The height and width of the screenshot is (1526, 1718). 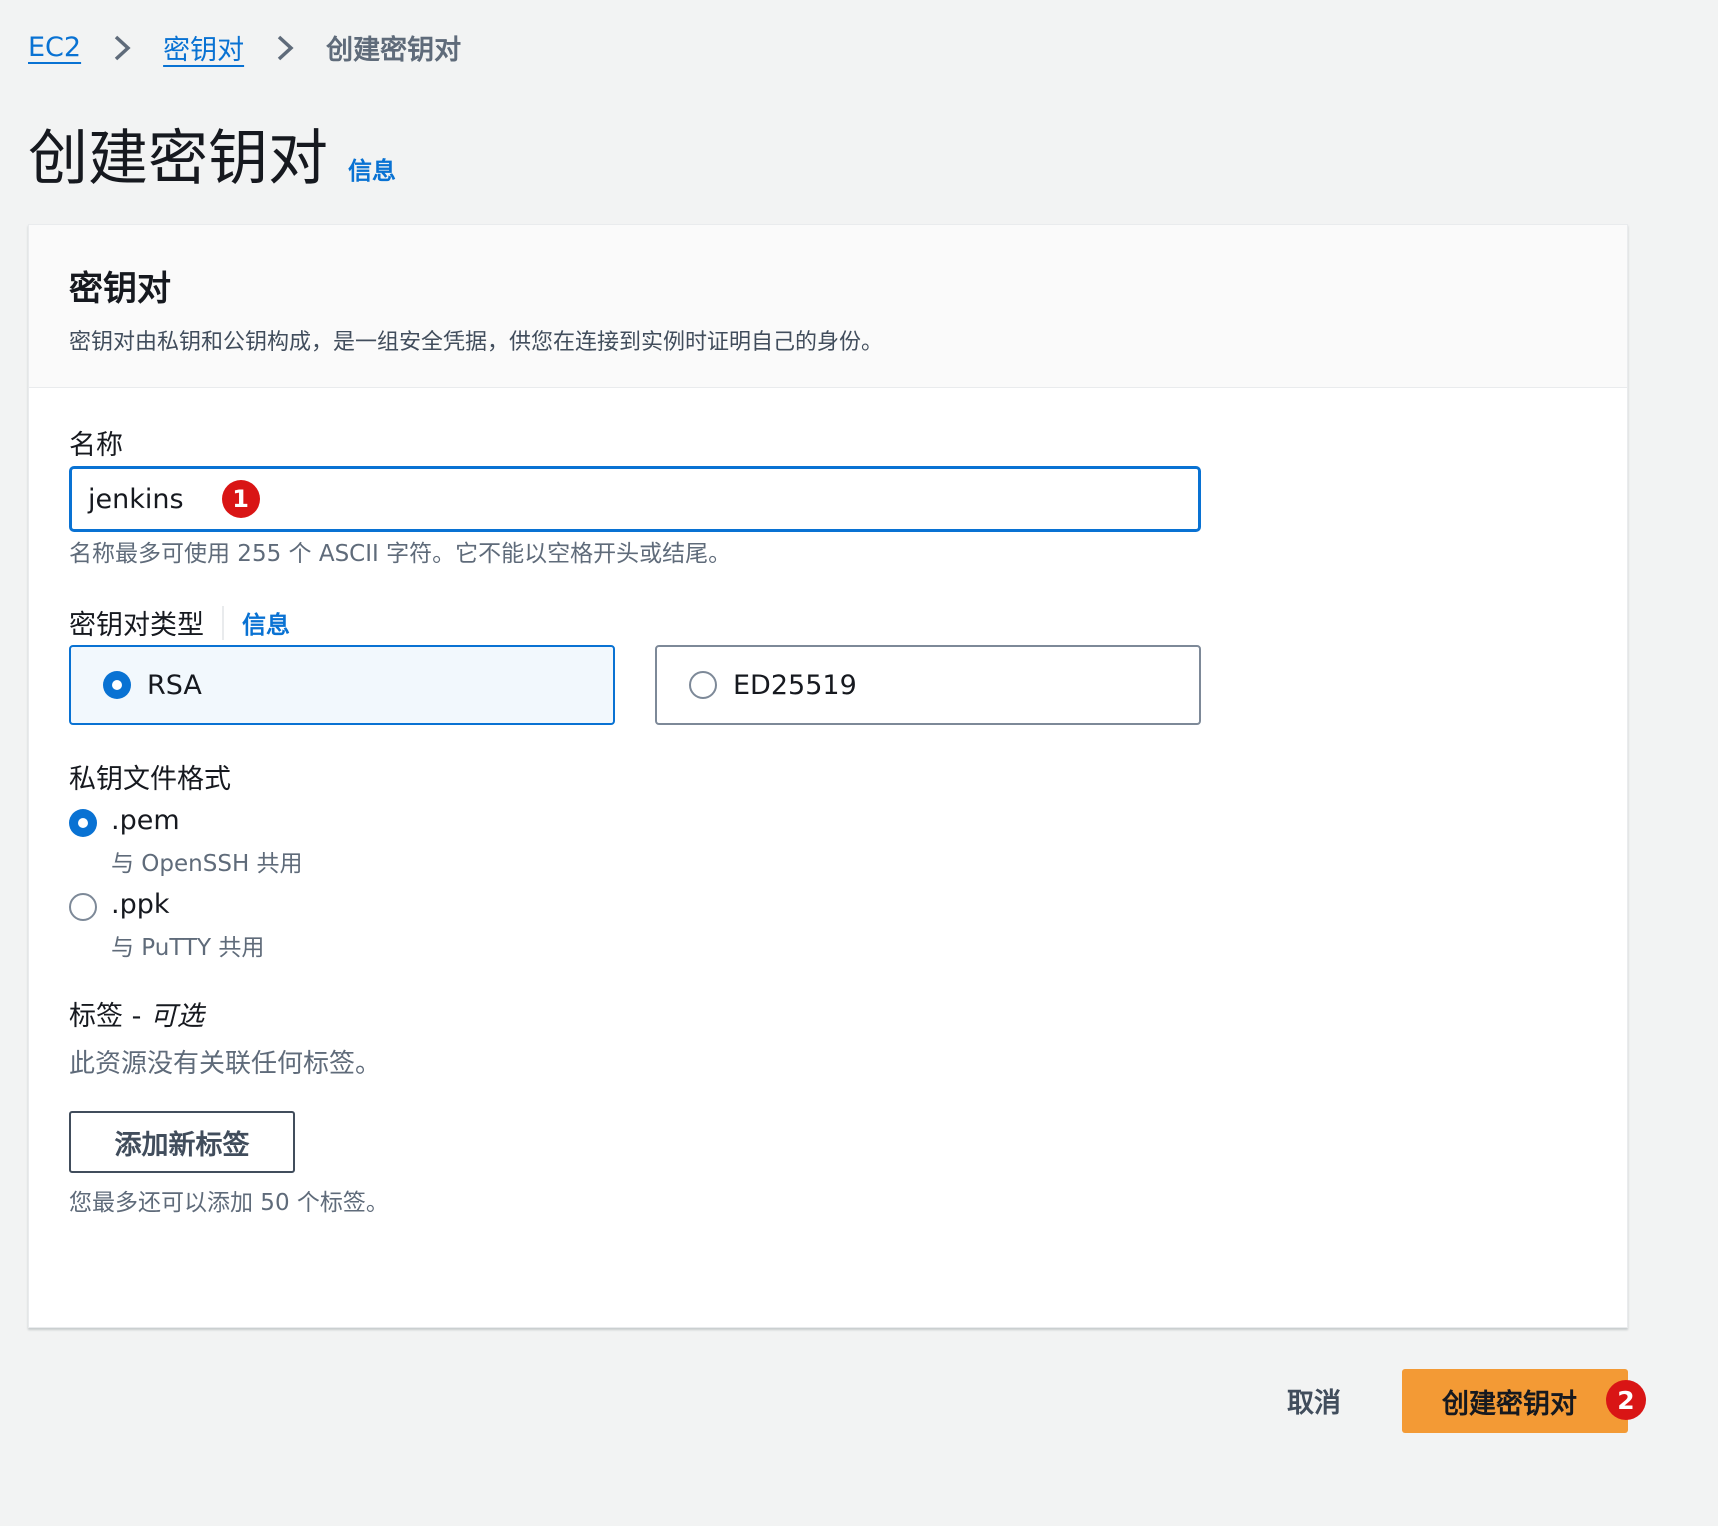 What do you see at coordinates (176, 1016) in the screenshot?
I see `tags-optional-text: 可选` at bounding box center [176, 1016].